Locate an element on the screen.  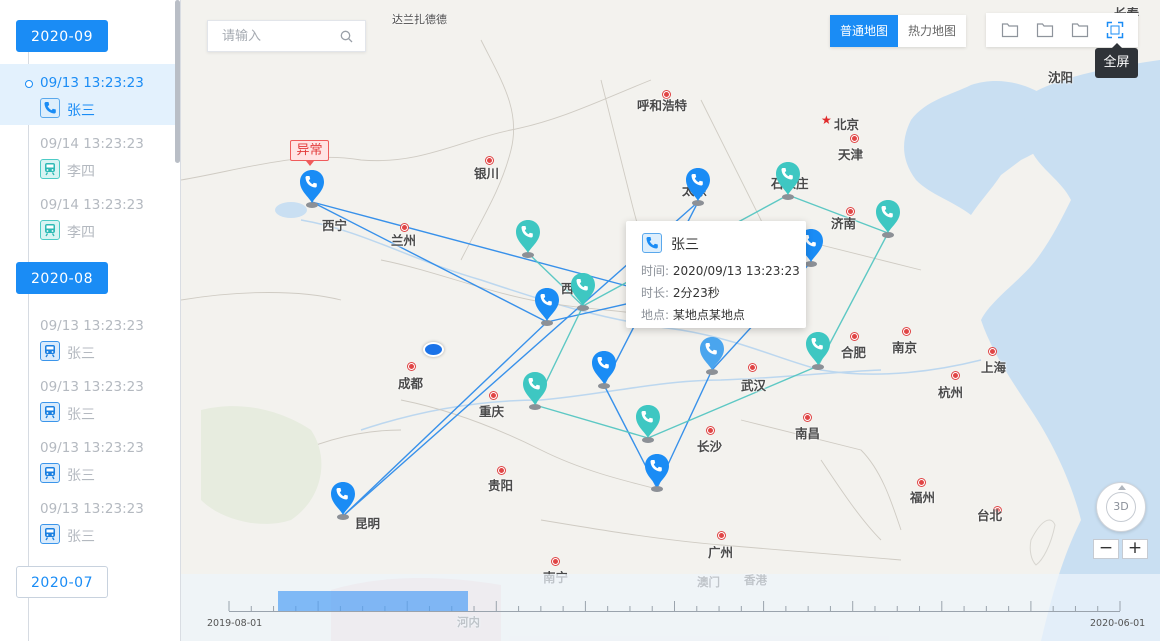
abnormal-label: 异常 is located at coordinates (309, 153).